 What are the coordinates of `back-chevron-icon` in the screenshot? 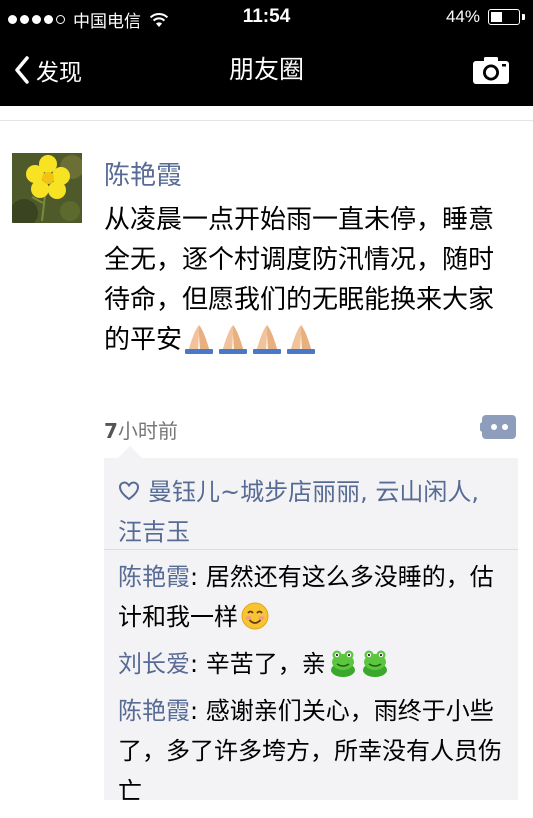 It's located at (22, 70).